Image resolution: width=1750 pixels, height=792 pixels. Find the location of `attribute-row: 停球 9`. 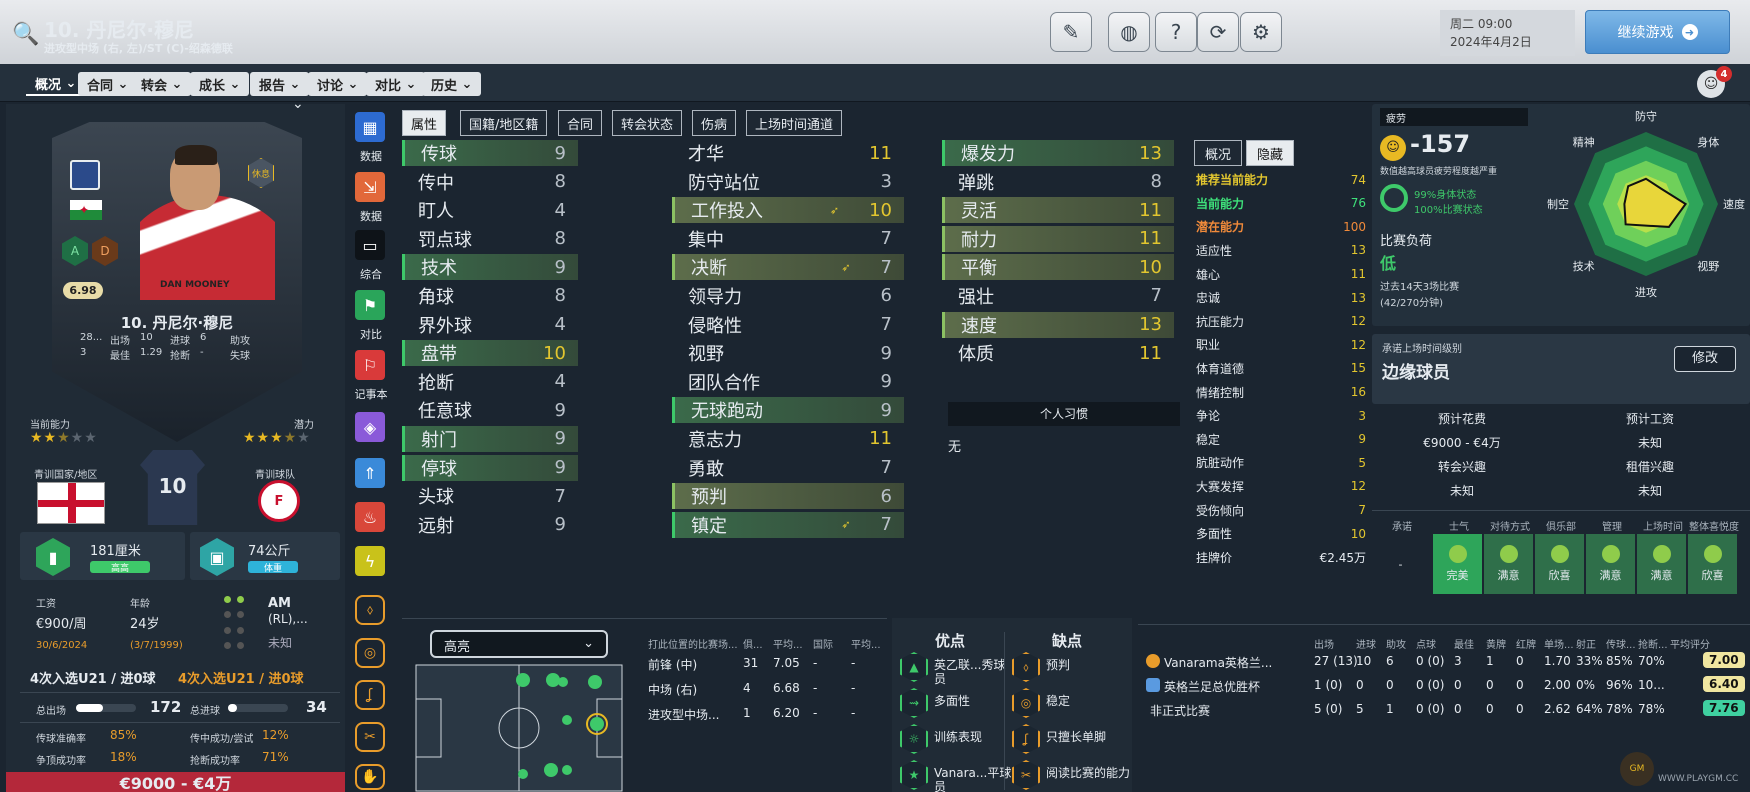

attribute-row: 停球 9 is located at coordinates (490, 467).